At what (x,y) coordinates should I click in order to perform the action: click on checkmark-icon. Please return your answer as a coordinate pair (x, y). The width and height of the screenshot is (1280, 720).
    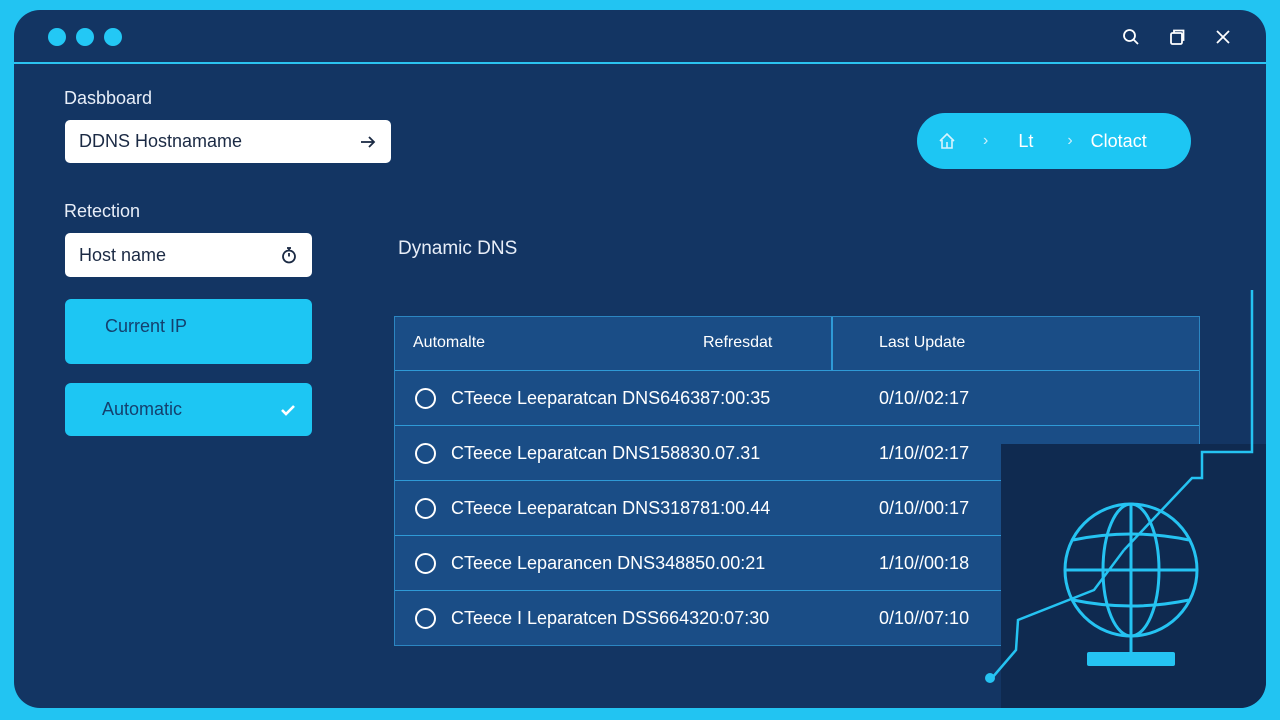
    Looking at the image, I should click on (288, 410).